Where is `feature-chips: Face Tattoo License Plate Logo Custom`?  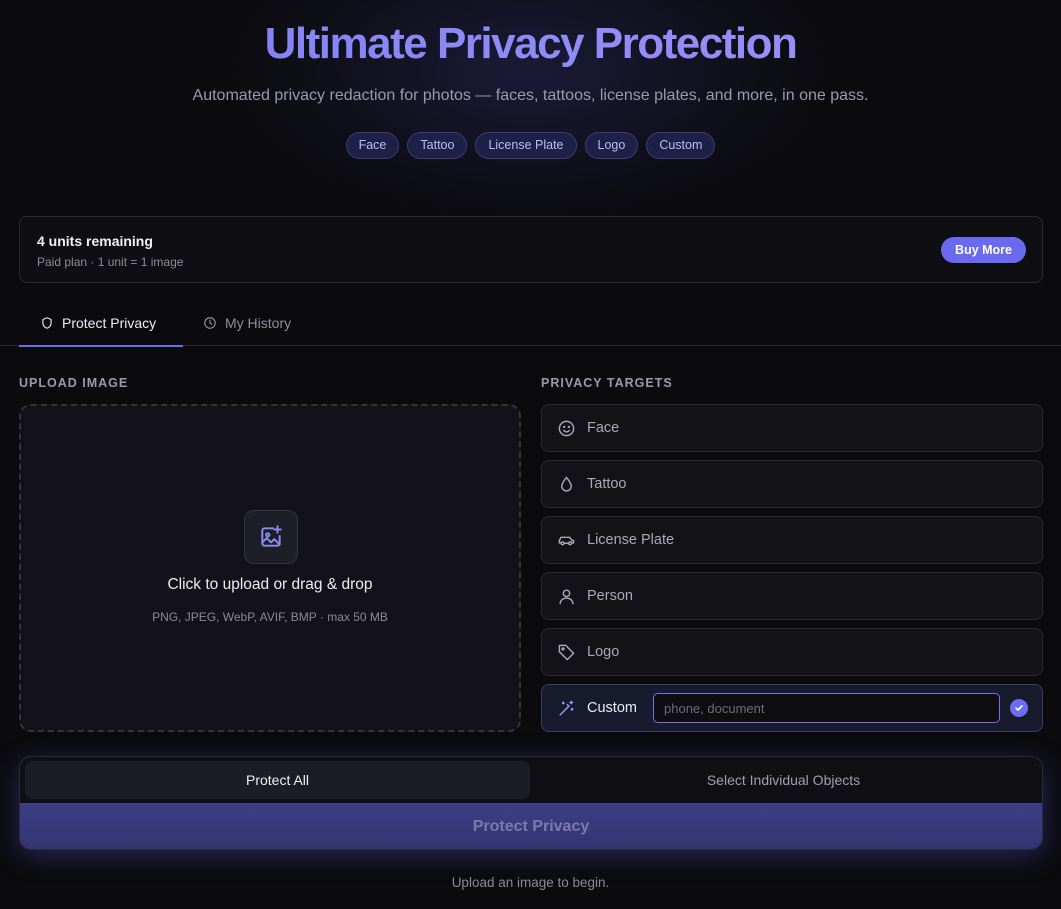
feature-chips: Face Tattoo License Plate Logo Custom is located at coordinates (530, 145).